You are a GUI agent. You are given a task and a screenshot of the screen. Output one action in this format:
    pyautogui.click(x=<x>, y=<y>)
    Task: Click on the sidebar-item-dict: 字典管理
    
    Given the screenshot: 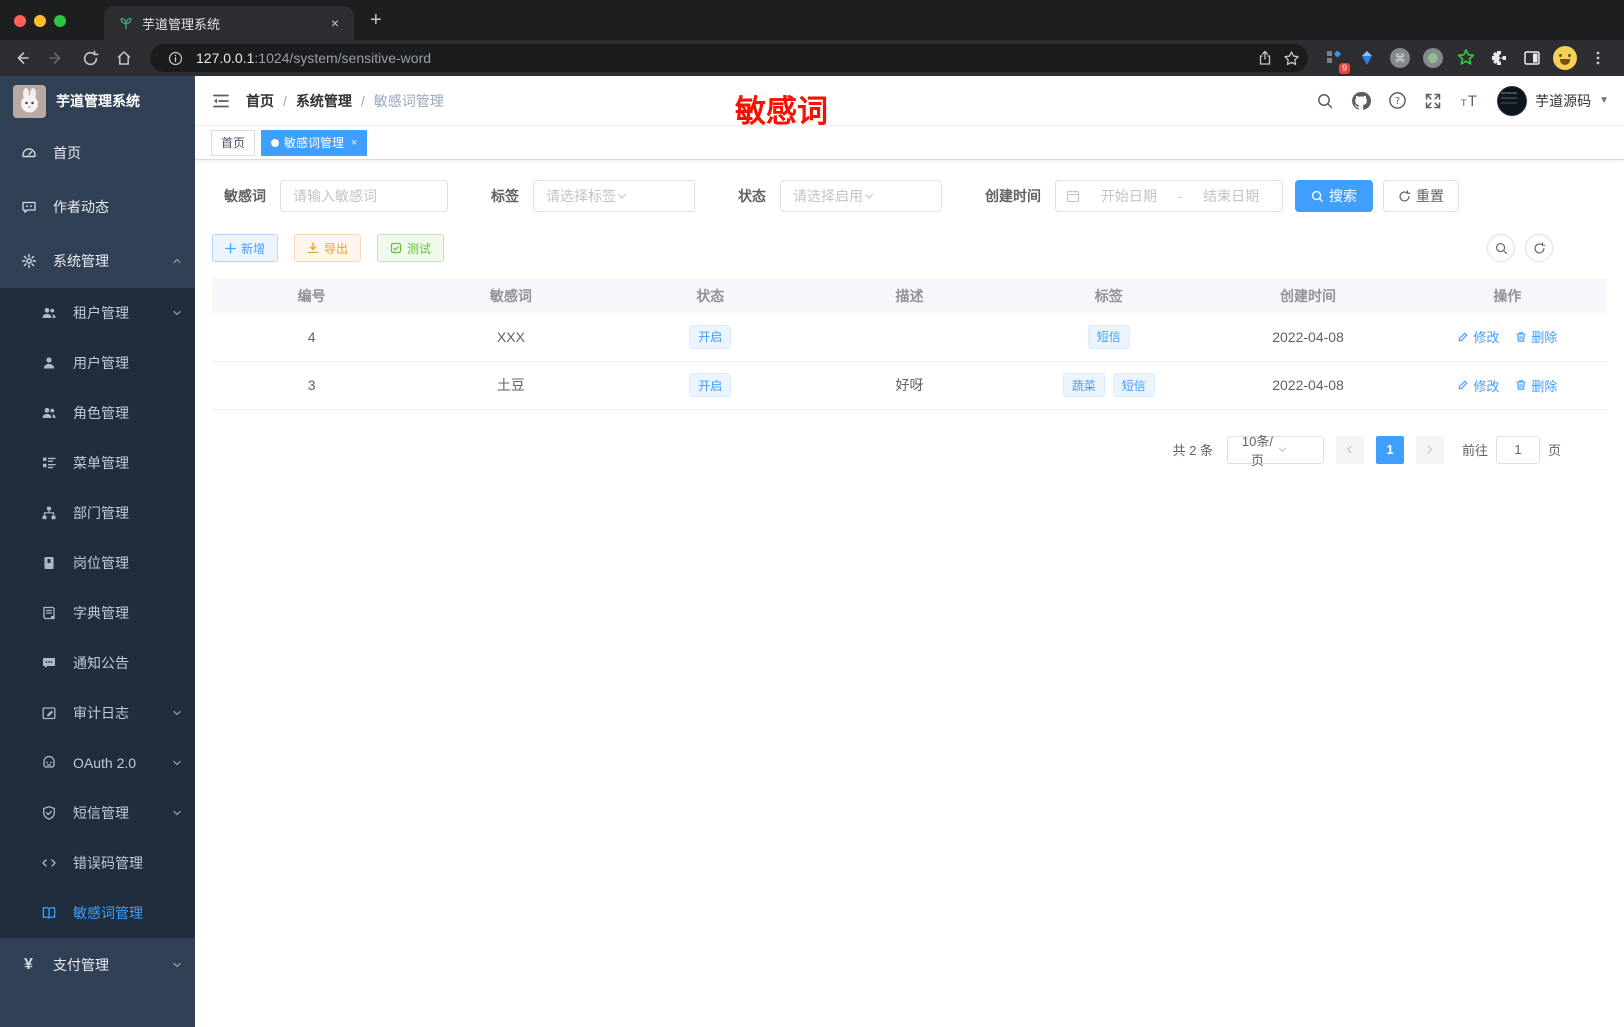 What is the action you would take?
    pyautogui.click(x=97, y=613)
    